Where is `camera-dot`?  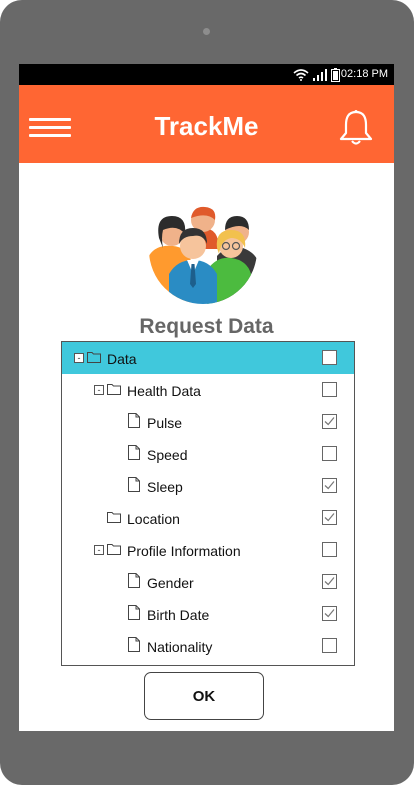 camera-dot is located at coordinates (206, 31).